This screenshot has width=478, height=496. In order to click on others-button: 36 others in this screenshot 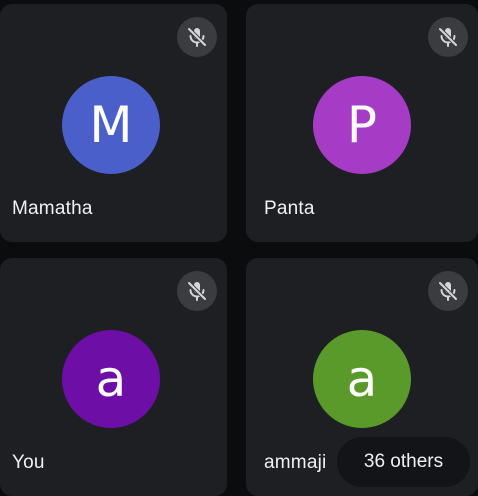, I will do `click(403, 462)`.